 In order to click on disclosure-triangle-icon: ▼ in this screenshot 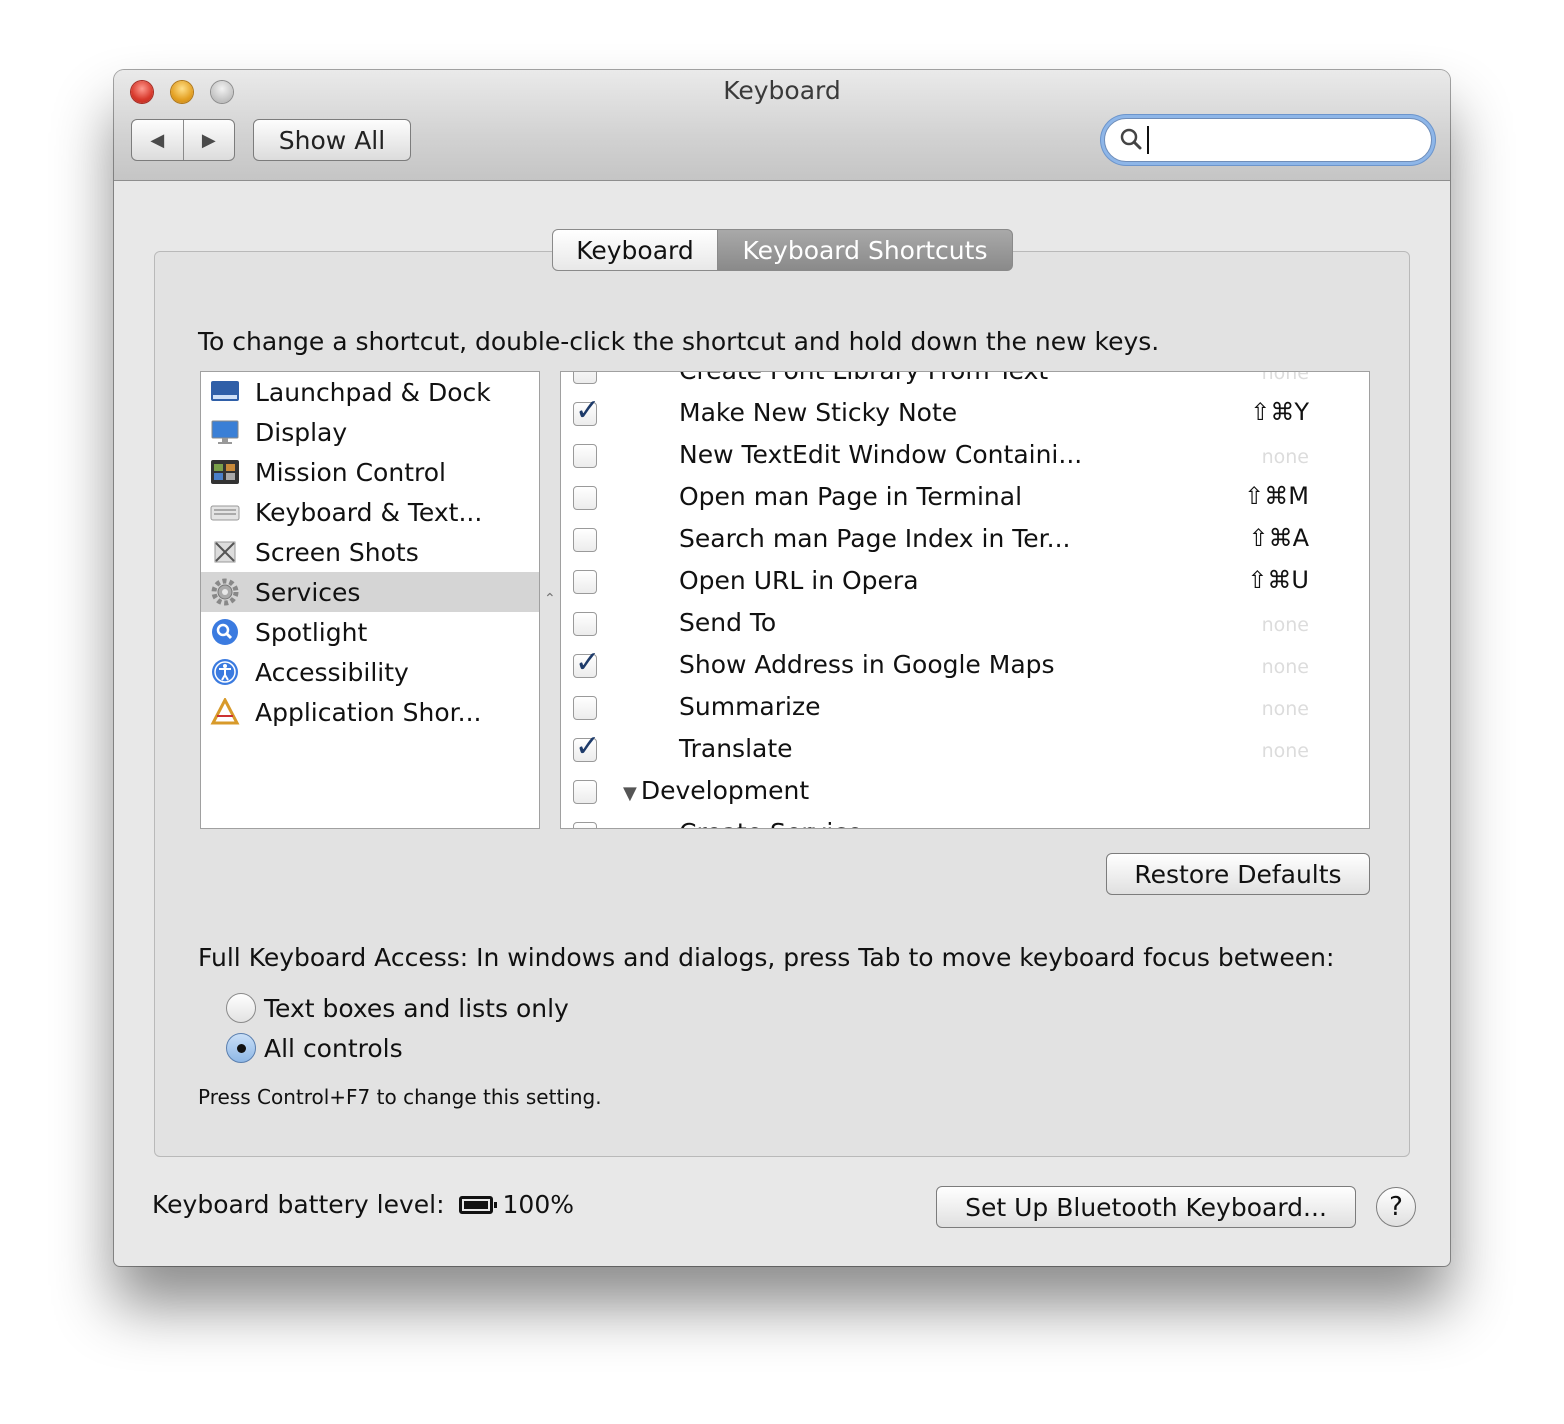, I will do `click(630, 793)`.